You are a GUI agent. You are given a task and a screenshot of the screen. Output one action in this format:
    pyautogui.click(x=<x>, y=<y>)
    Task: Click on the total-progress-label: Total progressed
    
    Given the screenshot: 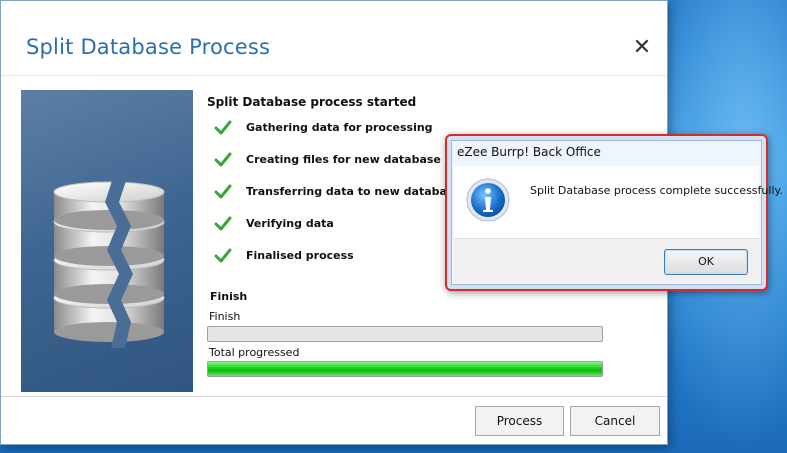 What is the action you would take?
    pyautogui.click(x=254, y=352)
    